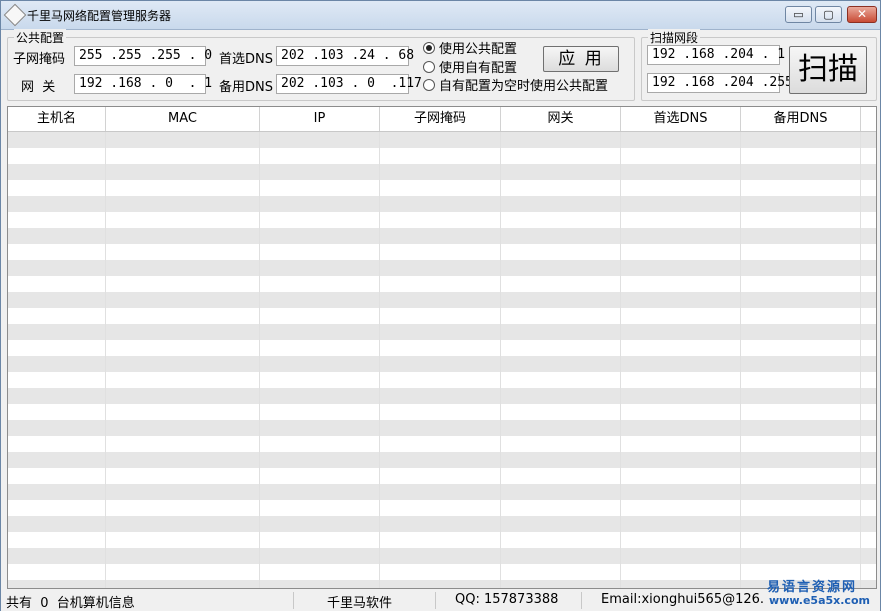 This screenshot has width=881, height=611. Describe the element at coordinates (99, 16) in the screenshot. I see `window-title: 千里马网络配置管理服务器` at that location.